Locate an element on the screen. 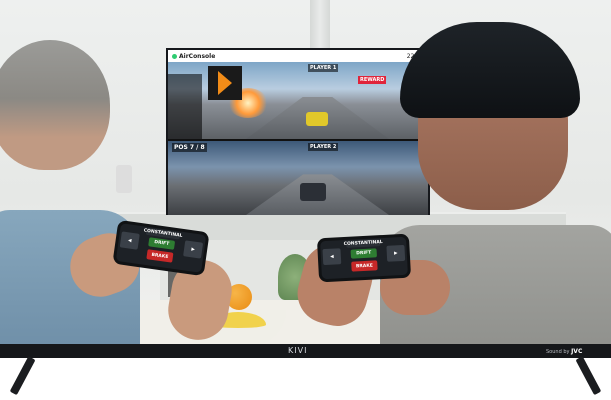 This screenshot has height=400, width=611. player-2-tag: PLAYER 2 is located at coordinates (323, 147).